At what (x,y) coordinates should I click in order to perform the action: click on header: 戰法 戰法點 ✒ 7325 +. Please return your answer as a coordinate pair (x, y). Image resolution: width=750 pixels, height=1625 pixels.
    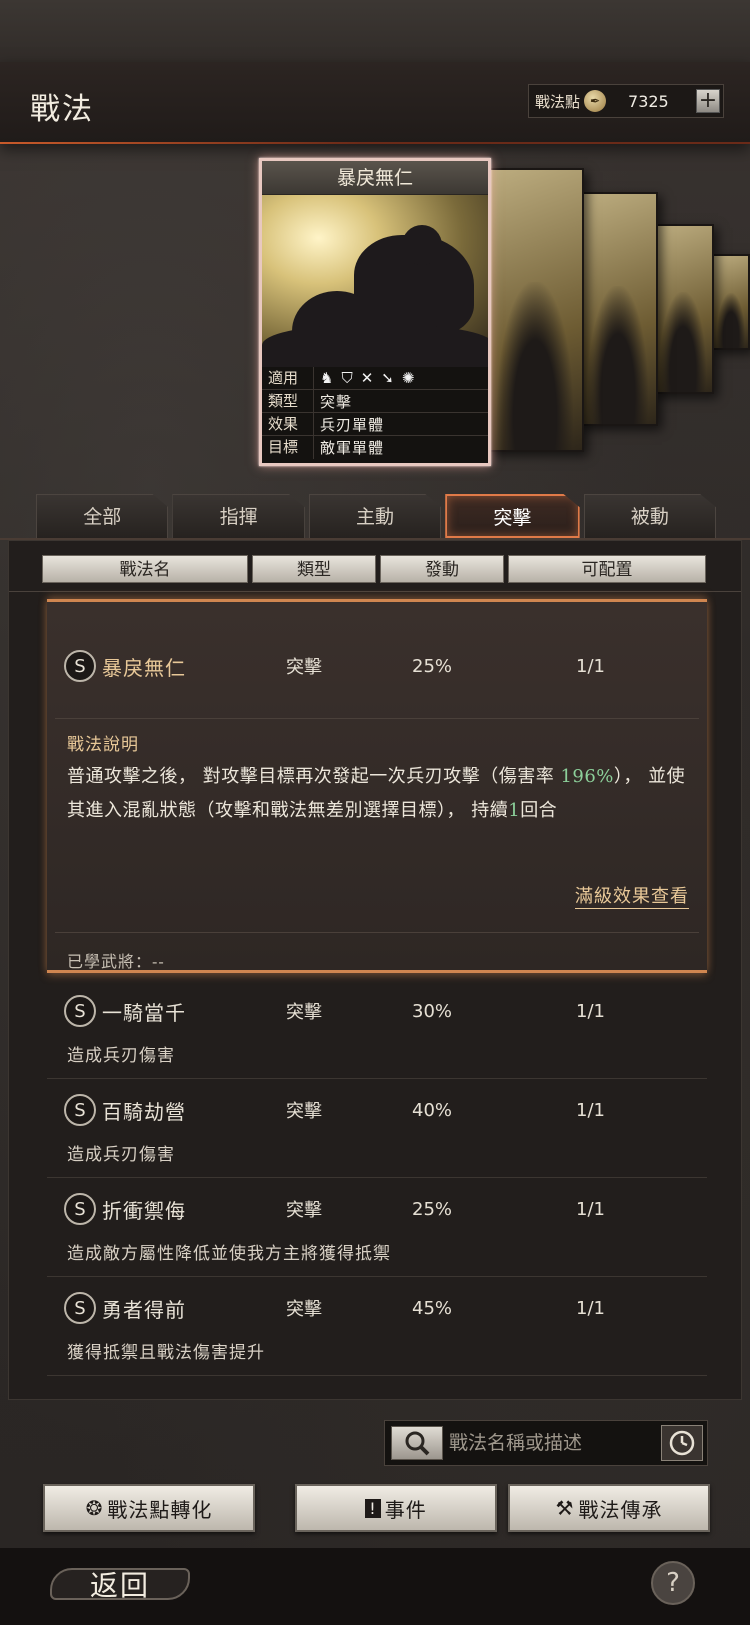
    Looking at the image, I should click on (375, 103).